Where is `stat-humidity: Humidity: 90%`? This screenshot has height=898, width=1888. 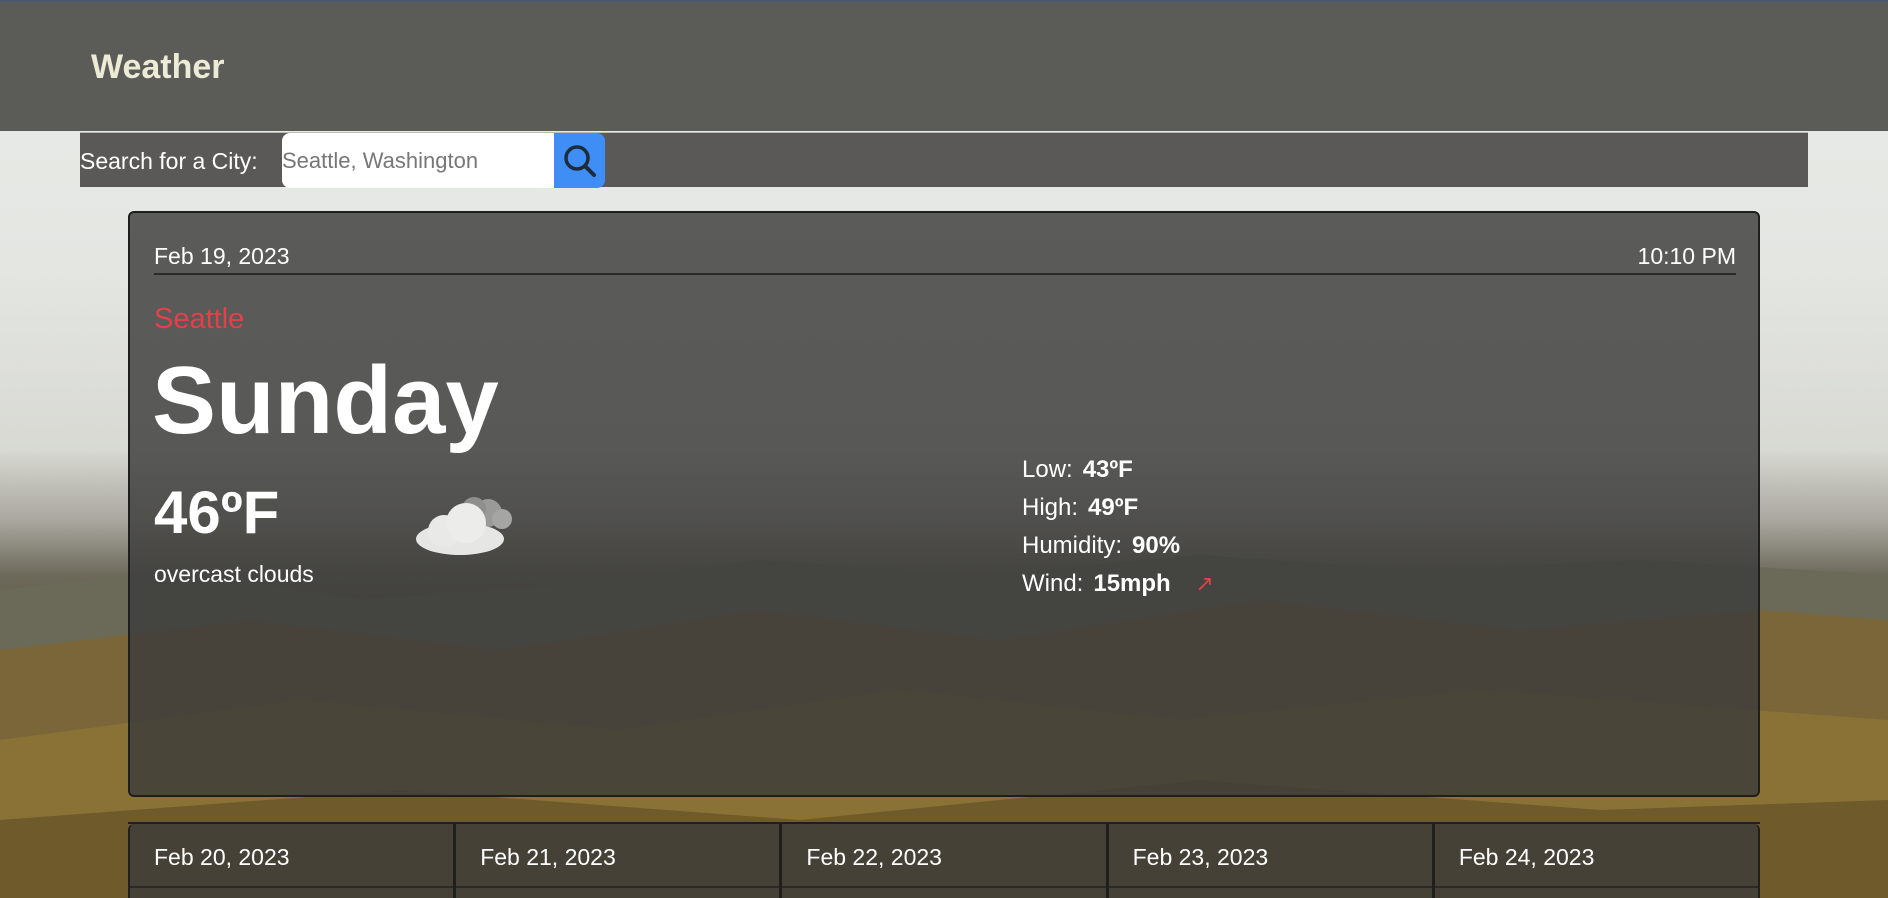 stat-humidity: Humidity: 90% is located at coordinates (1118, 551).